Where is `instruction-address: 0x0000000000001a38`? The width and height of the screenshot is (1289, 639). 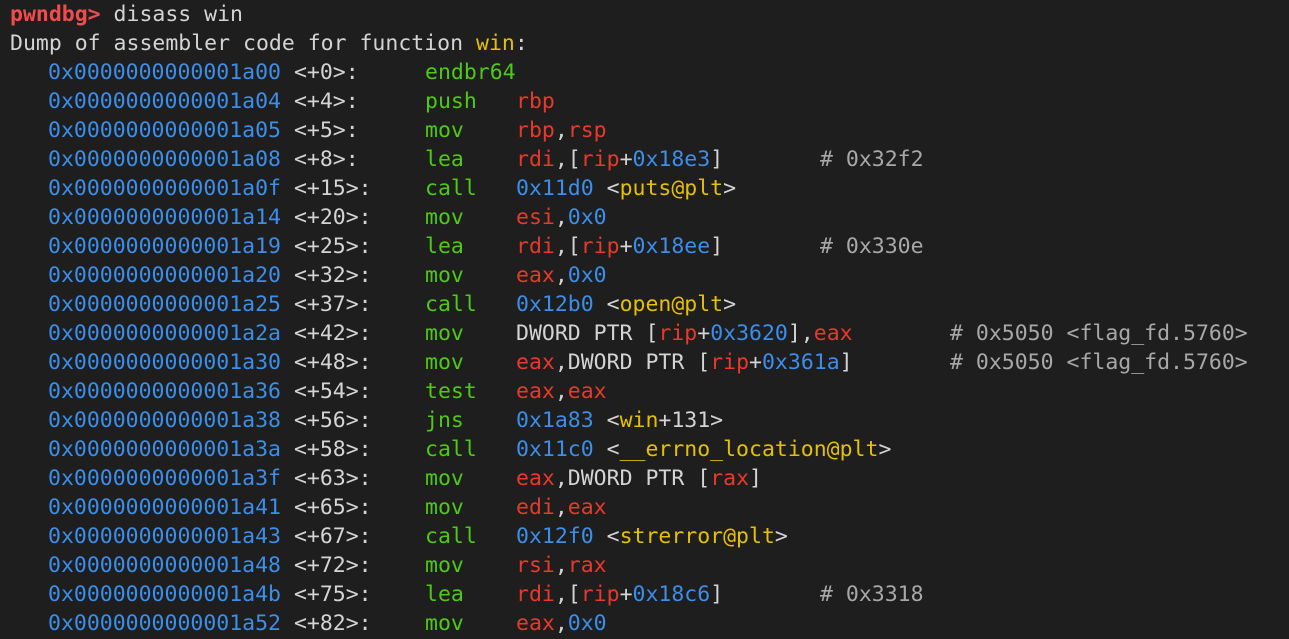
instruction-address: 0x0000000000001a38 is located at coordinates (164, 420).